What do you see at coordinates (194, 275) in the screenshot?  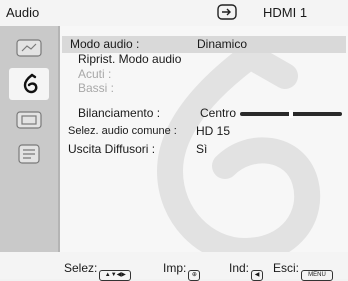 I see `enter-key-icon: ⊕` at bounding box center [194, 275].